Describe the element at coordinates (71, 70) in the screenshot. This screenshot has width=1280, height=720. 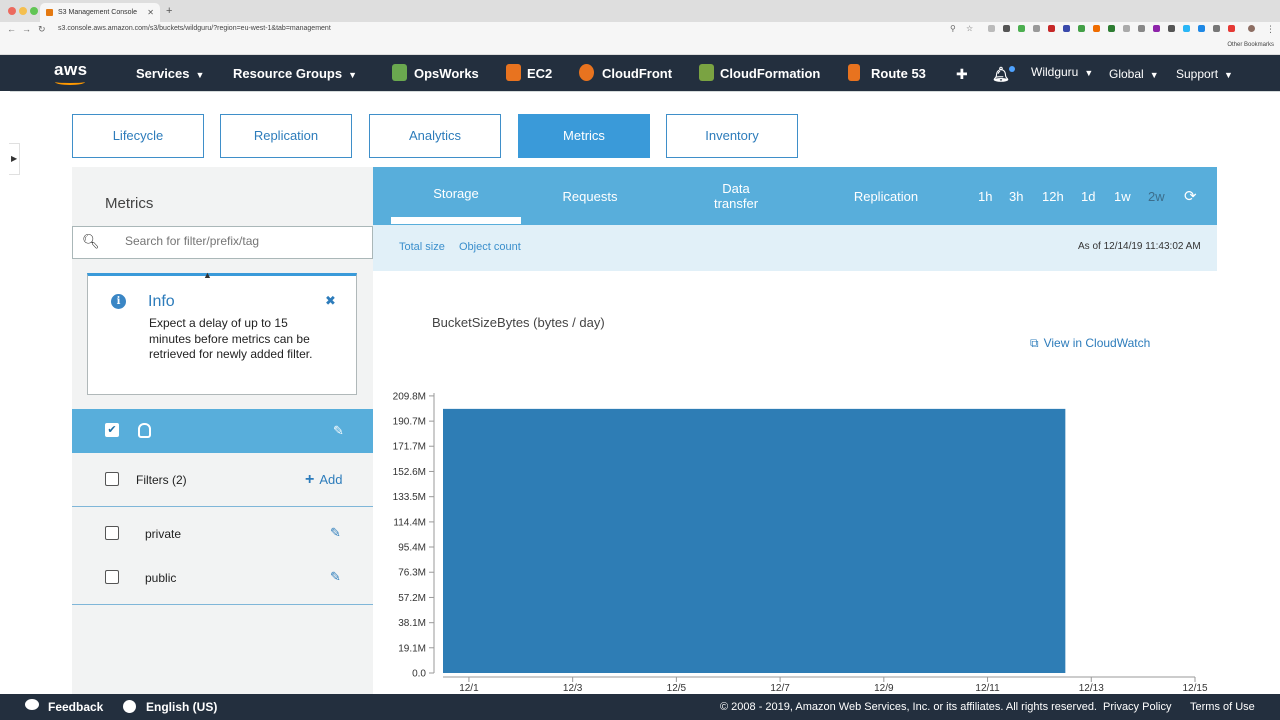
I see `aws-logo: aws` at that location.